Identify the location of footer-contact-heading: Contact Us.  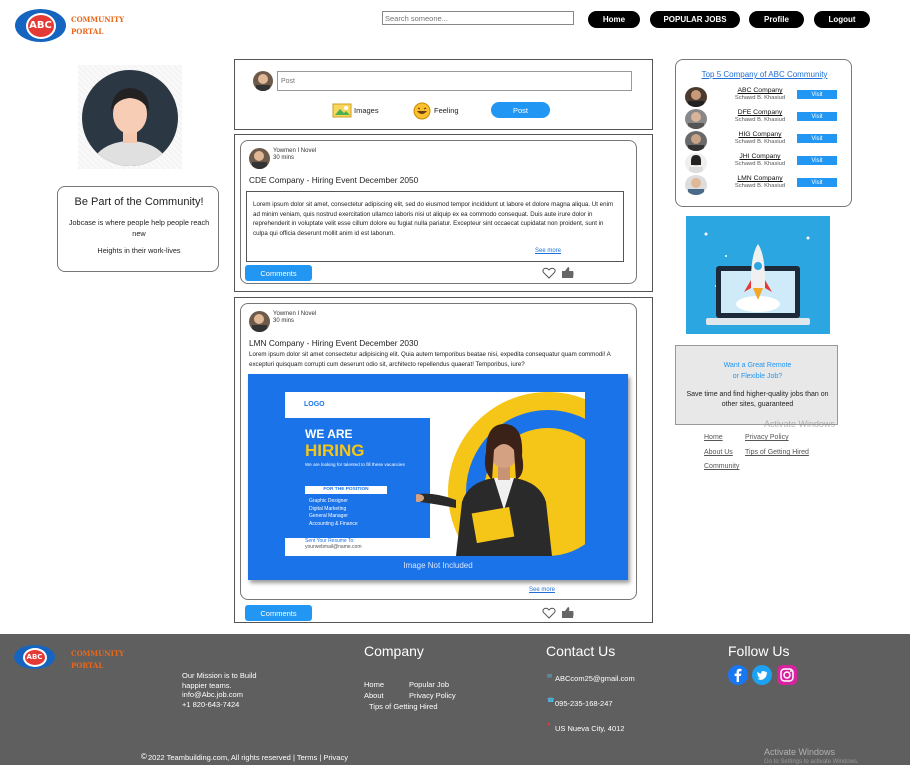
(581, 651).